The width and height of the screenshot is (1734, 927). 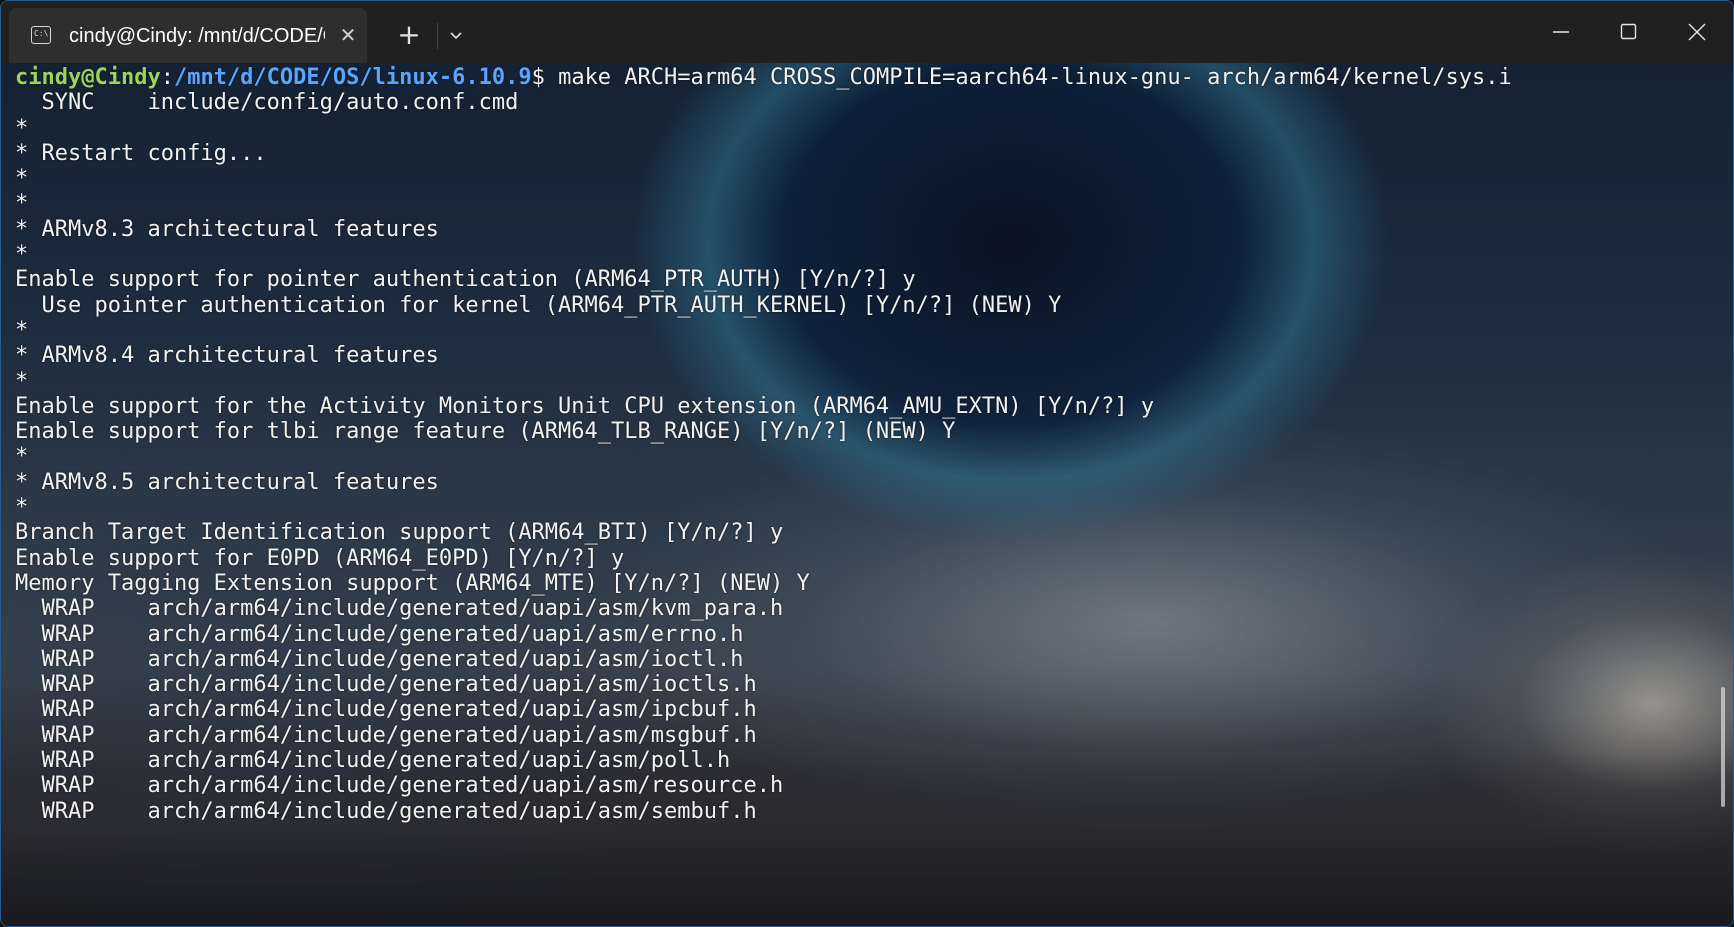 What do you see at coordinates (348, 35) in the screenshot?
I see `tab-close-button: ✕` at bounding box center [348, 35].